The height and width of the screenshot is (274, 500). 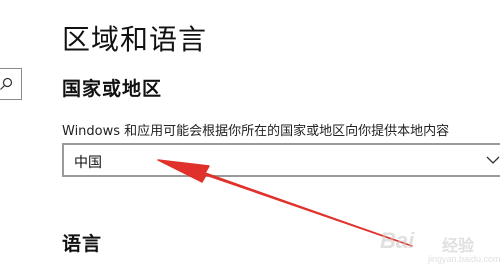 I want to click on search-box, so click(x=11, y=84).